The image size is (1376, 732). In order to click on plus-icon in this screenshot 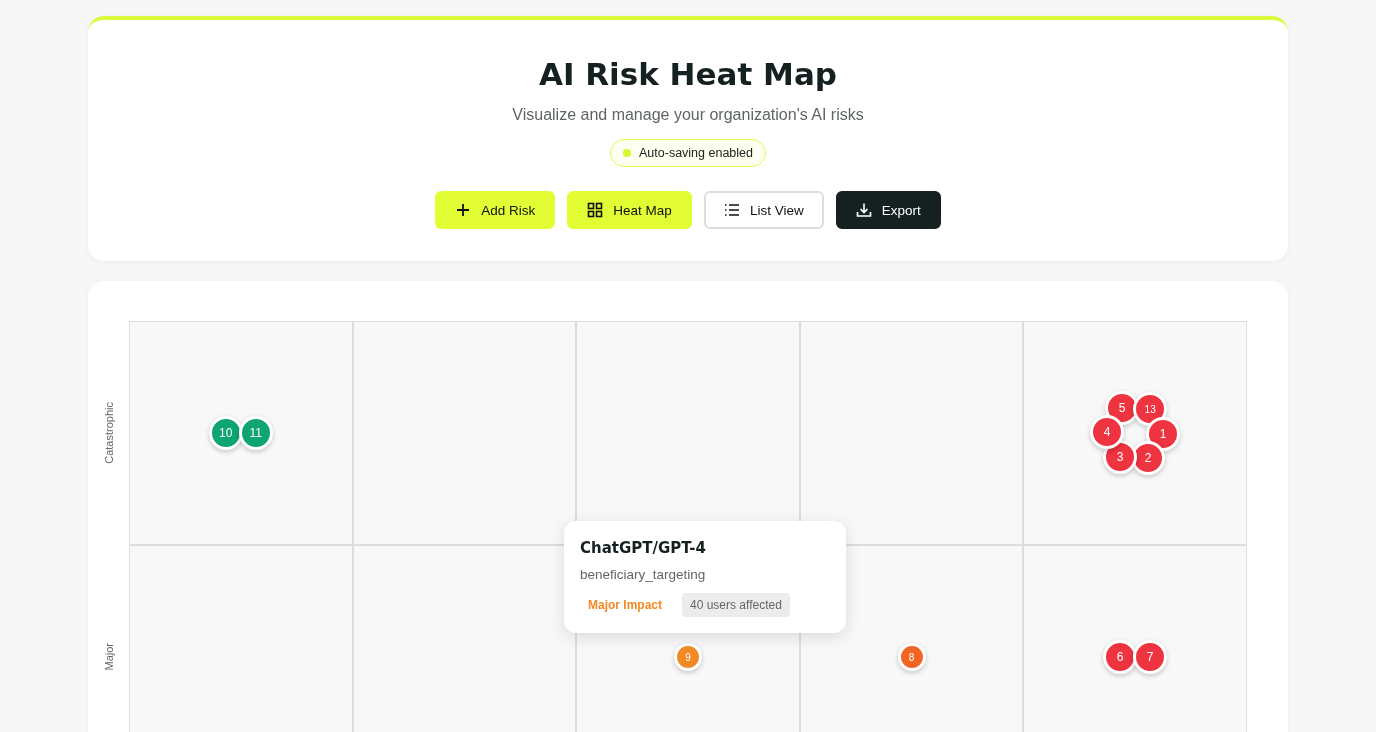, I will do `click(463, 210)`.